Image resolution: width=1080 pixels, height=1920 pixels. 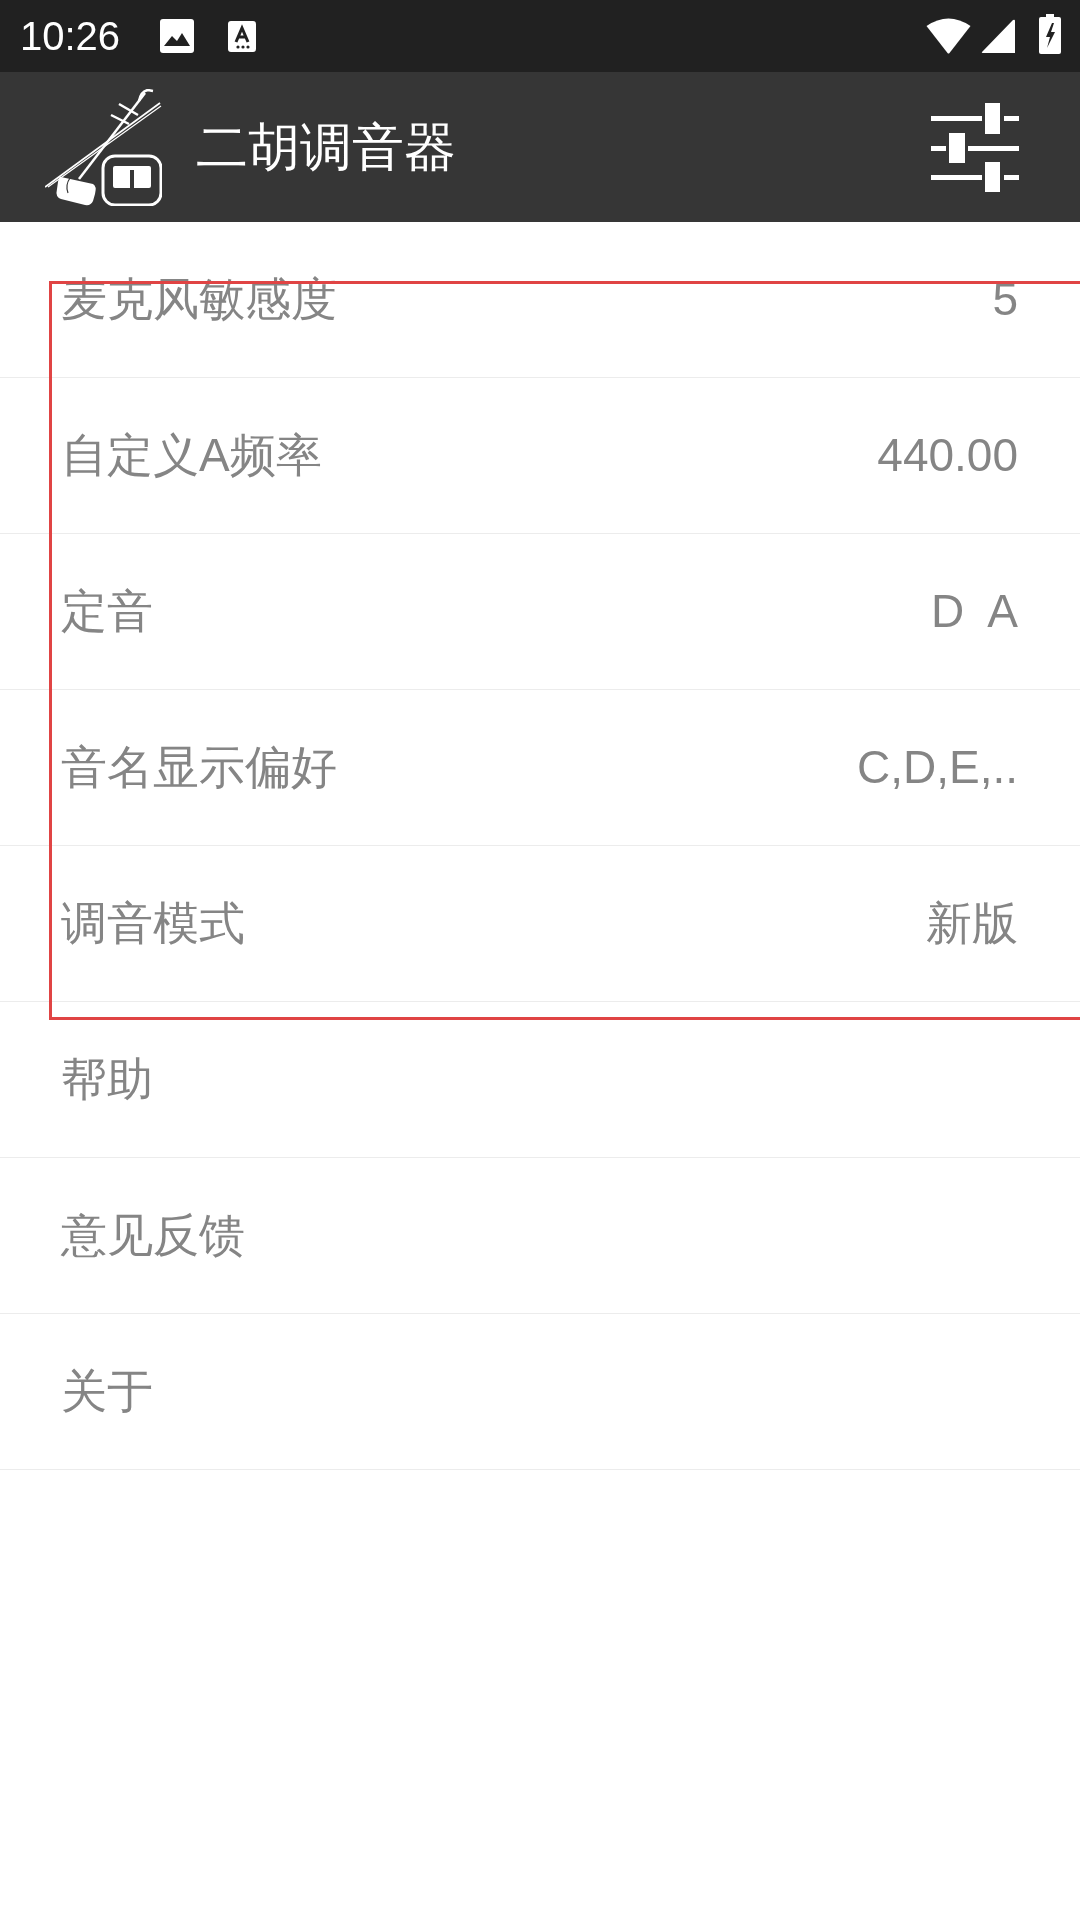 I want to click on setting-value: D A, so click(x=974, y=611).